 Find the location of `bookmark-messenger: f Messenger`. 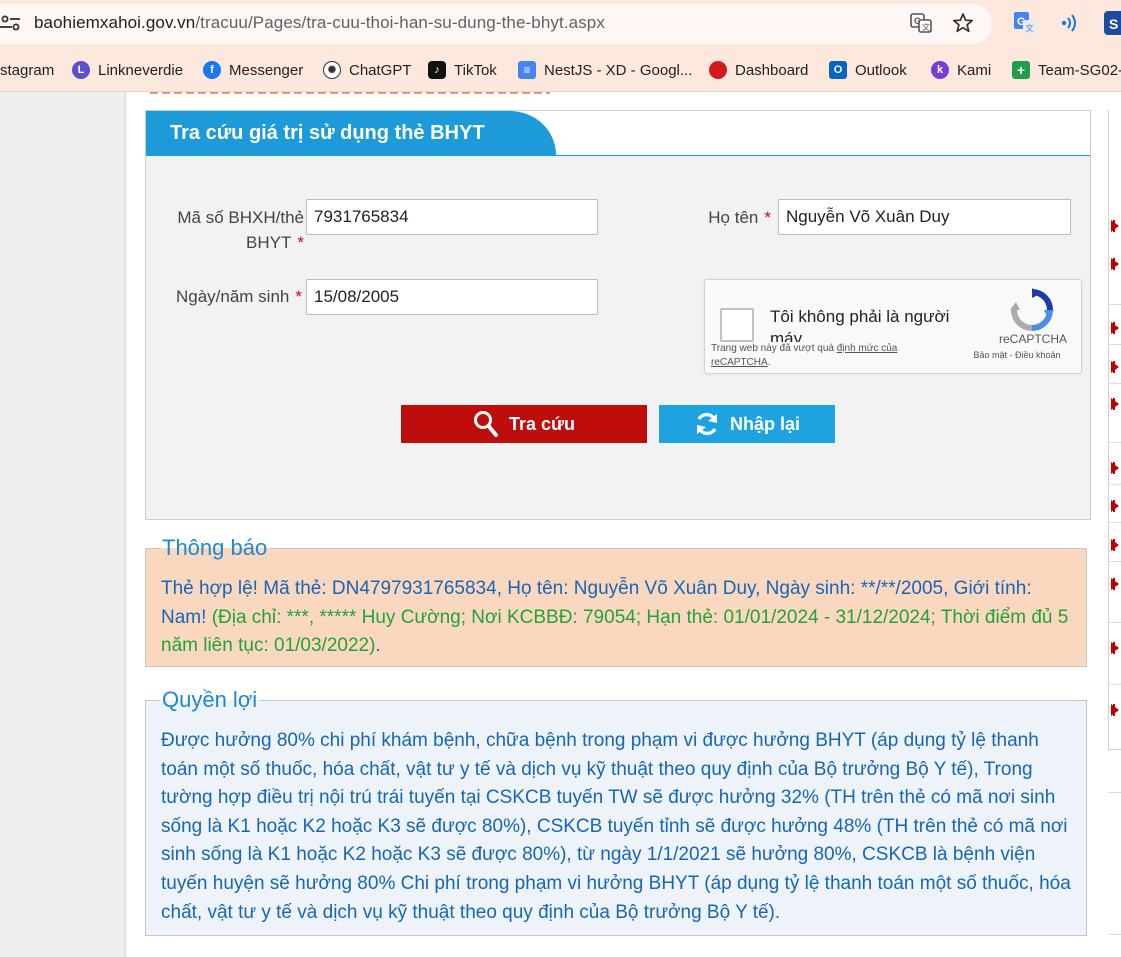

bookmark-messenger: f Messenger is located at coordinates (253, 70).